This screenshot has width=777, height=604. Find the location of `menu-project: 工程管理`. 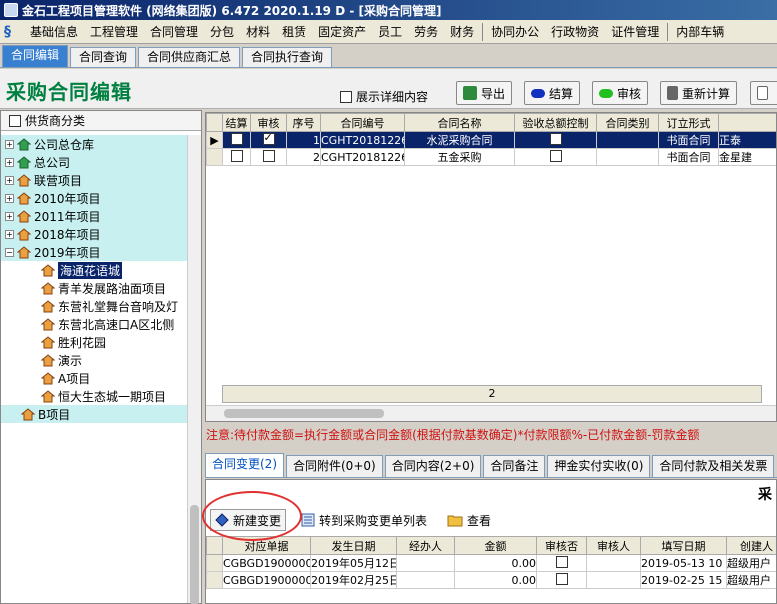

menu-project: 工程管理 is located at coordinates (114, 32).